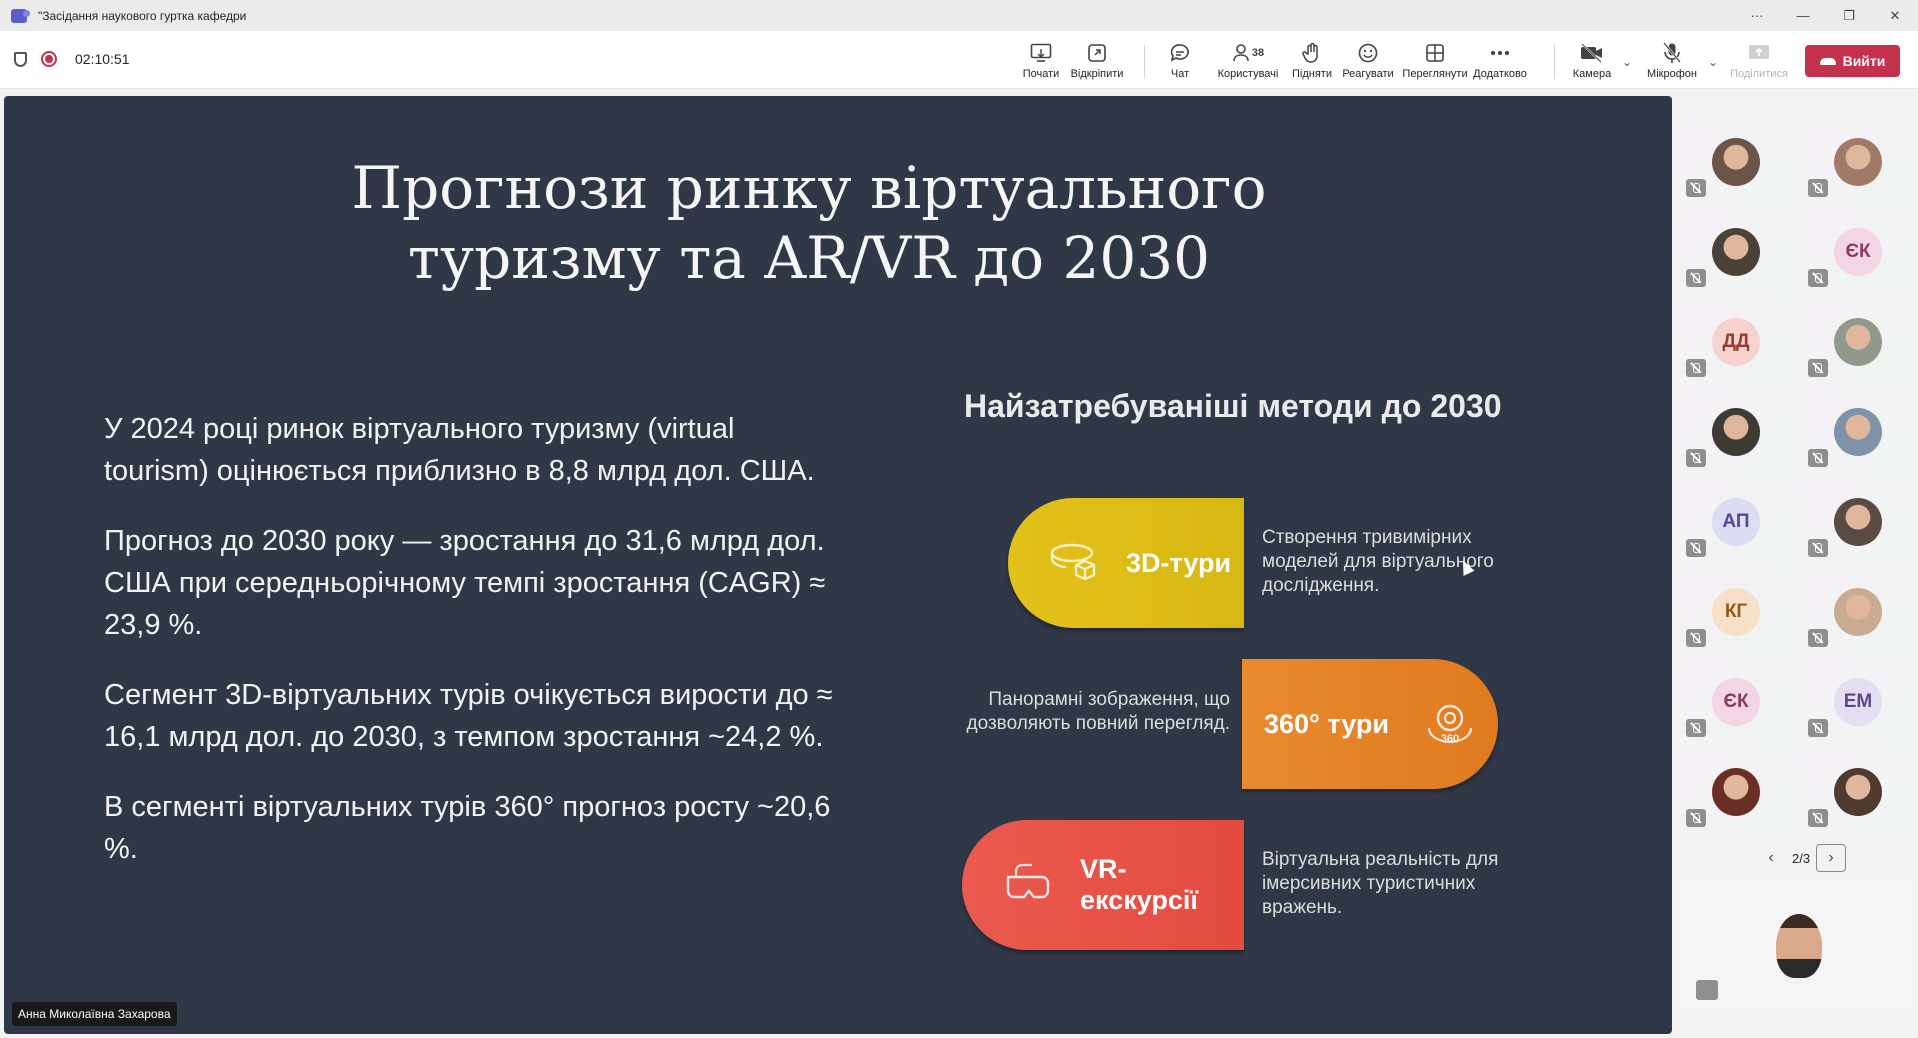  I want to click on chat-button: Чат, so click(1180, 63).